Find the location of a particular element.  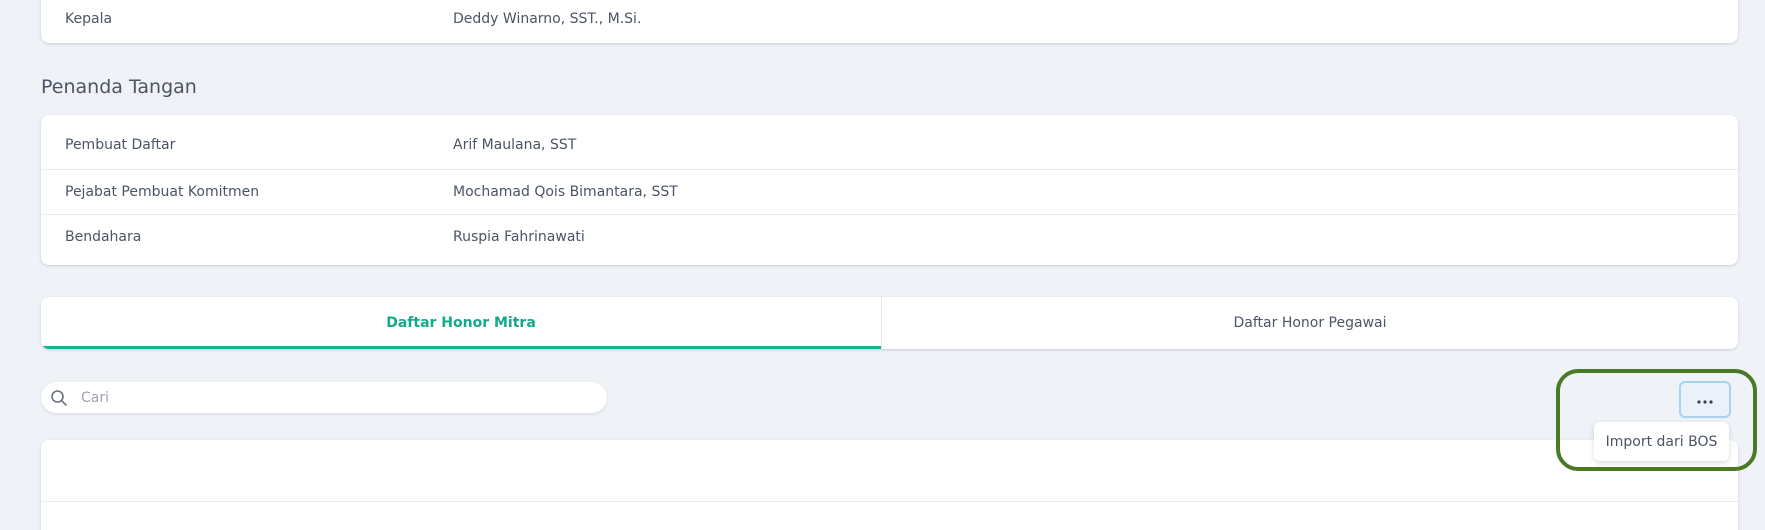

search-bar is located at coordinates (324, 397).